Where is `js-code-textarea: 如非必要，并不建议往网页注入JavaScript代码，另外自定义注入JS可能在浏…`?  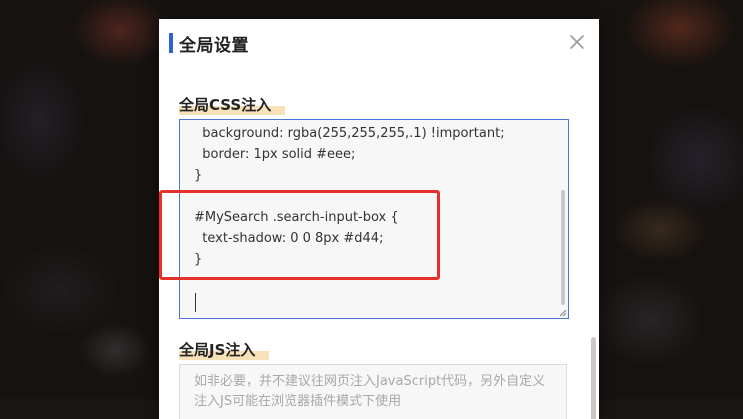
js-code-textarea: 如非必要，并不建议往网页注入JavaScript代码，另外自定义注入JS可能在浏… is located at coordinates (373, 391).